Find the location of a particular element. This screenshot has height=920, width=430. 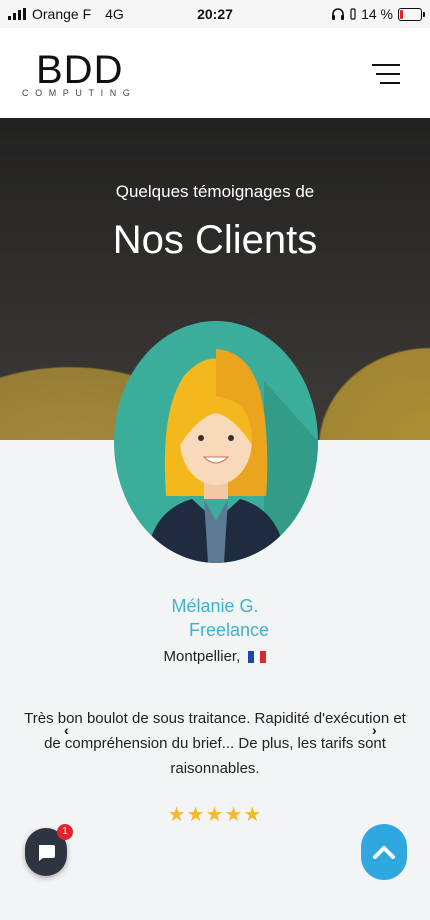

client-location: Montpellier, is located at coordinates (202, 656).